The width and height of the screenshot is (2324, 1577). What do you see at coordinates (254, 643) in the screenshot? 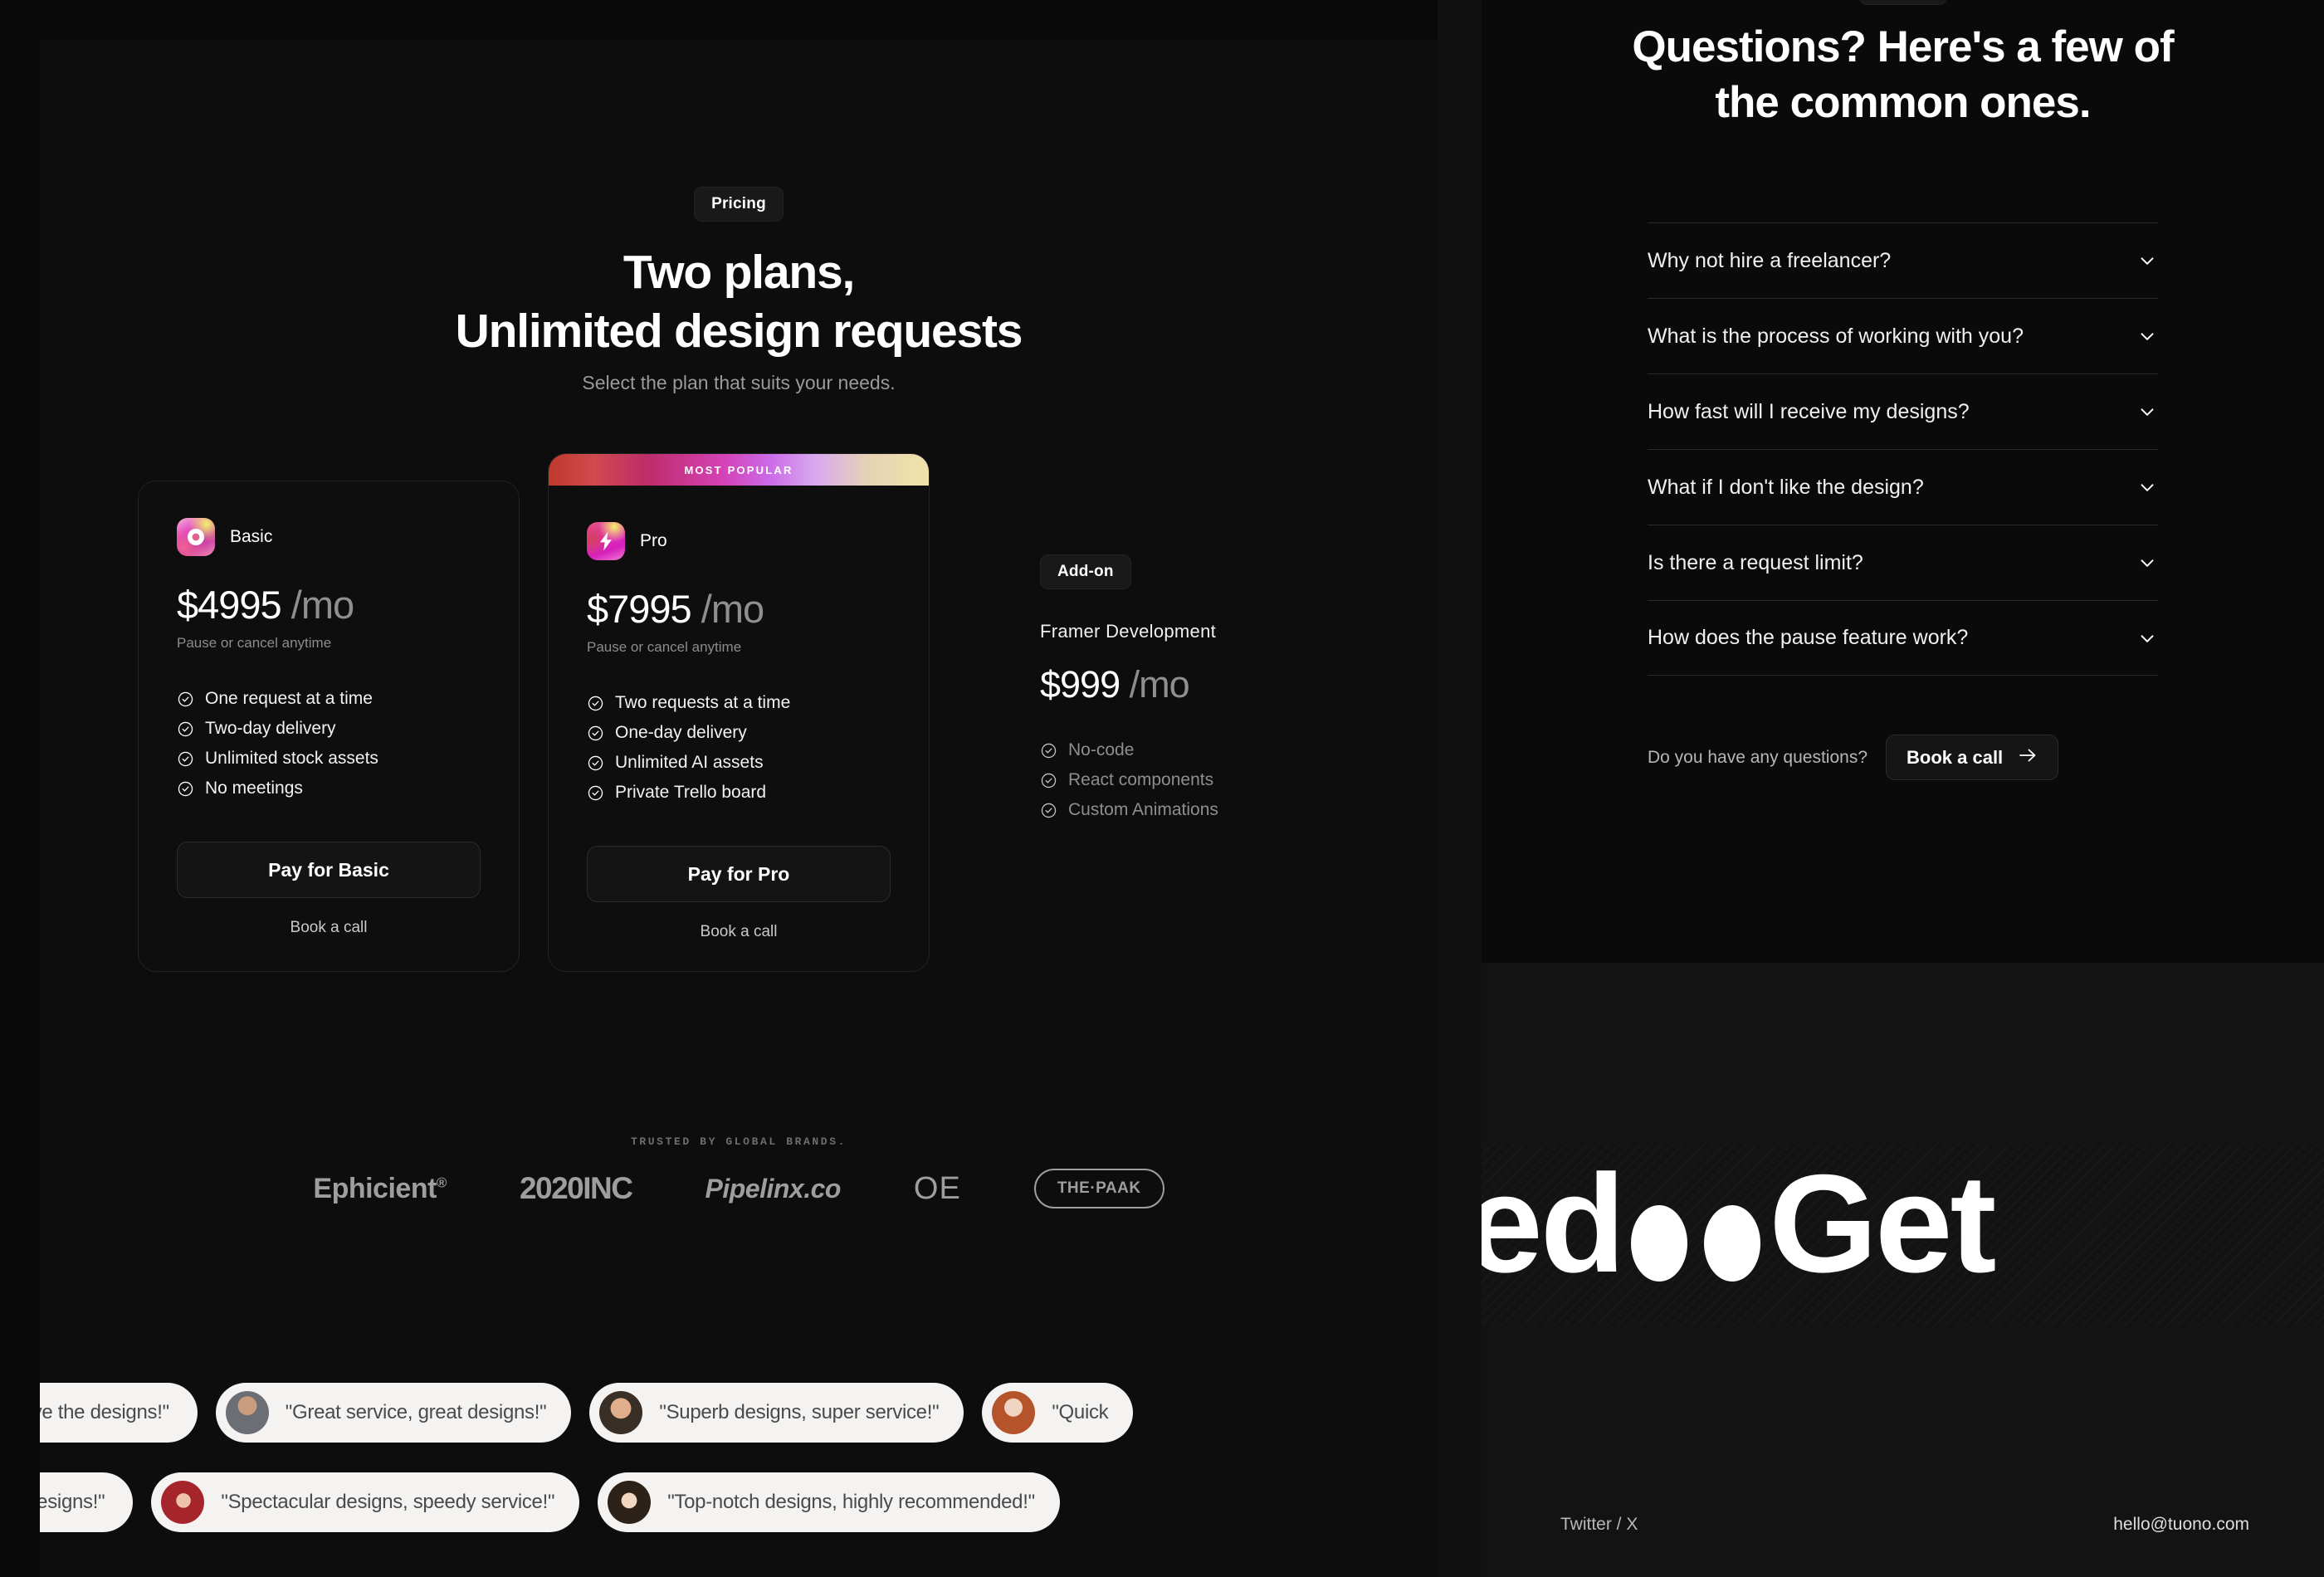
I see `plan-note-basic: Pause or cancel anytime` at bounding box center [254, 643].